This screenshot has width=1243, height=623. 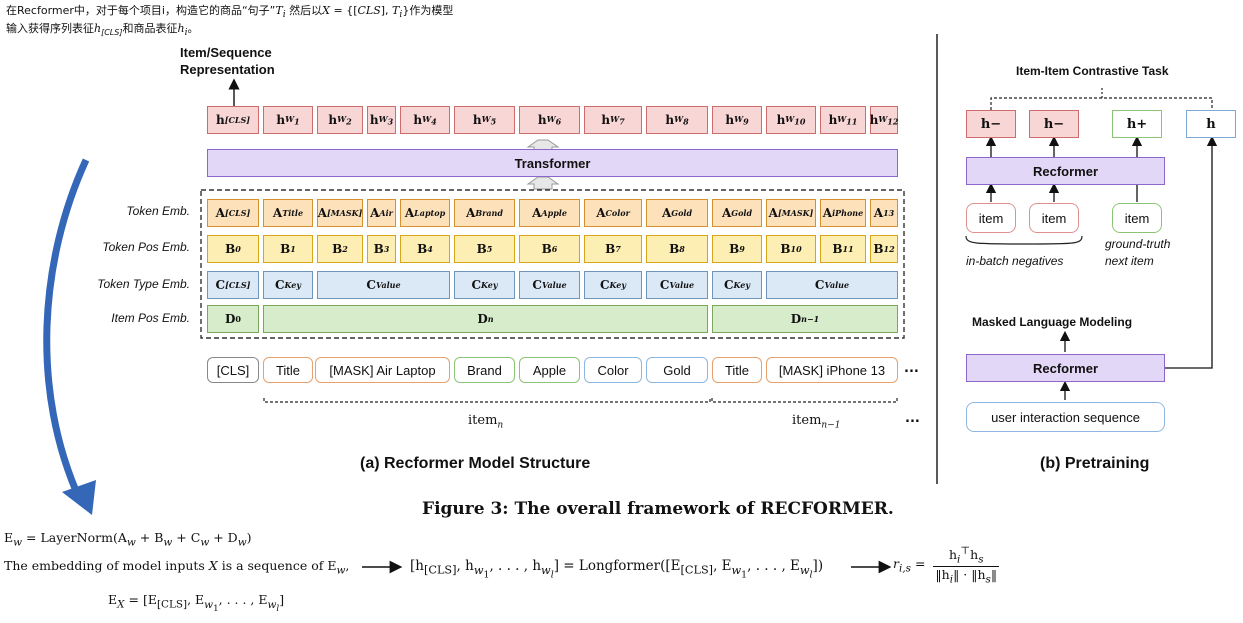 What do you see at coordinates (991, 218) in the screenshot?
I see `neg-item-1: item` at bounding box center [991, 218].